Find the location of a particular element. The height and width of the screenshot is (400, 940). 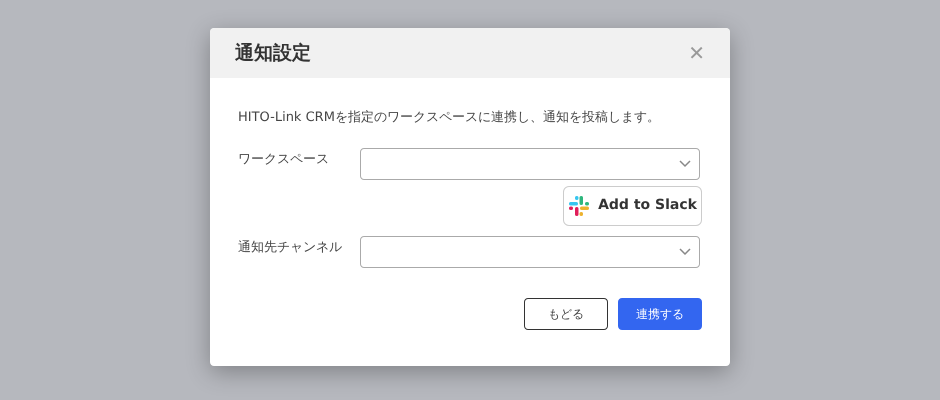

add-to-slack-button: Add to Slack is located at coordinates (632, 206).